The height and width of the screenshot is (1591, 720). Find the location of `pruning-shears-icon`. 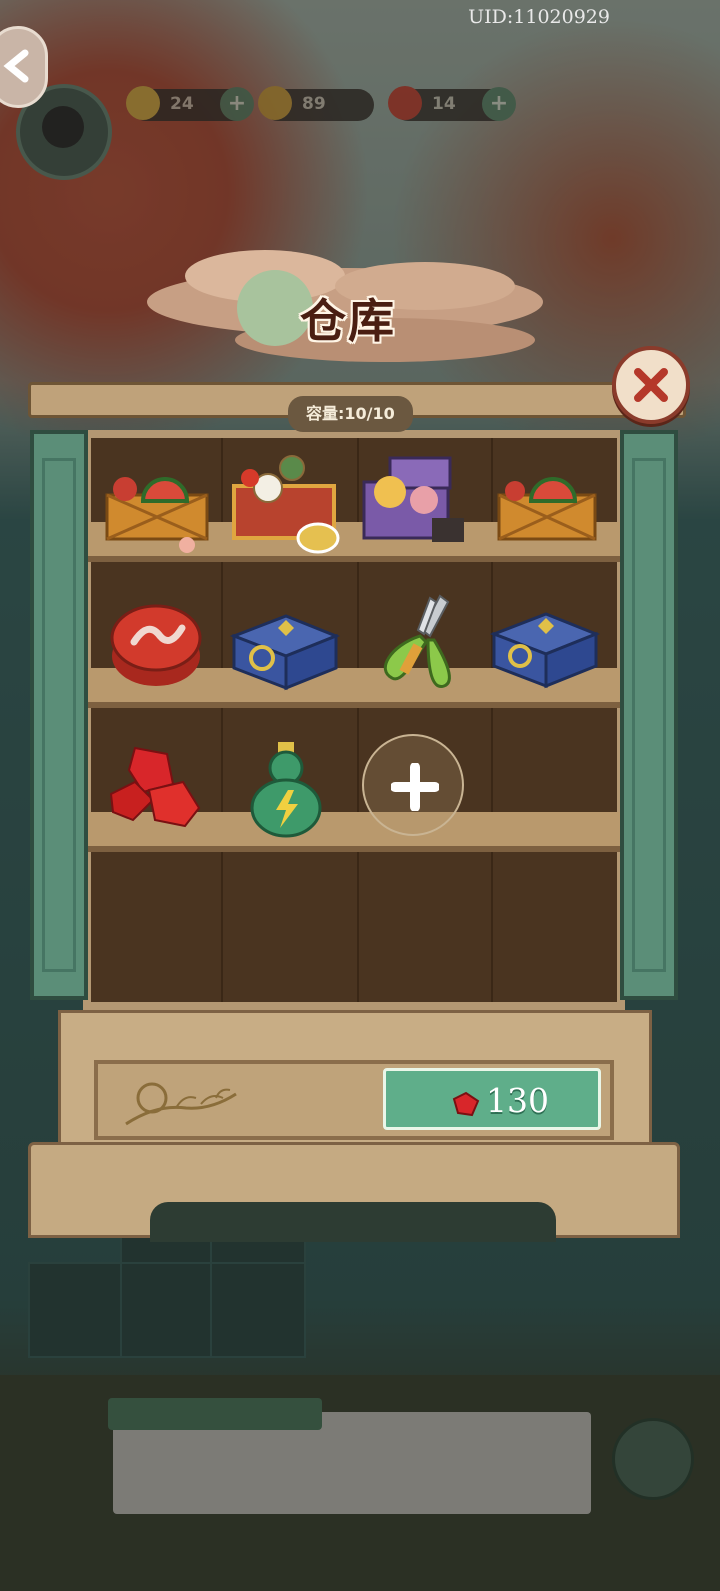

pruning-shears-icon is located at coordinates (417, 641).